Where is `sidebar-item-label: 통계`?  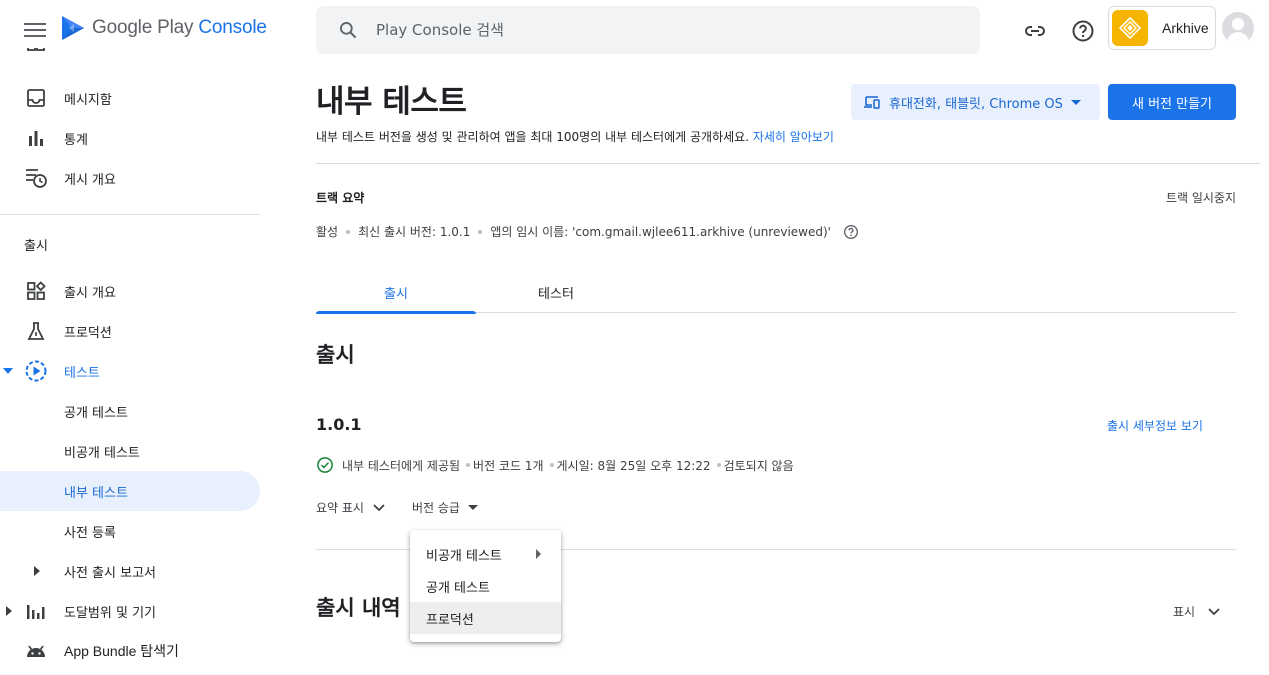 sidebar-item-label: 통계 is located at coordinates (76, 140).